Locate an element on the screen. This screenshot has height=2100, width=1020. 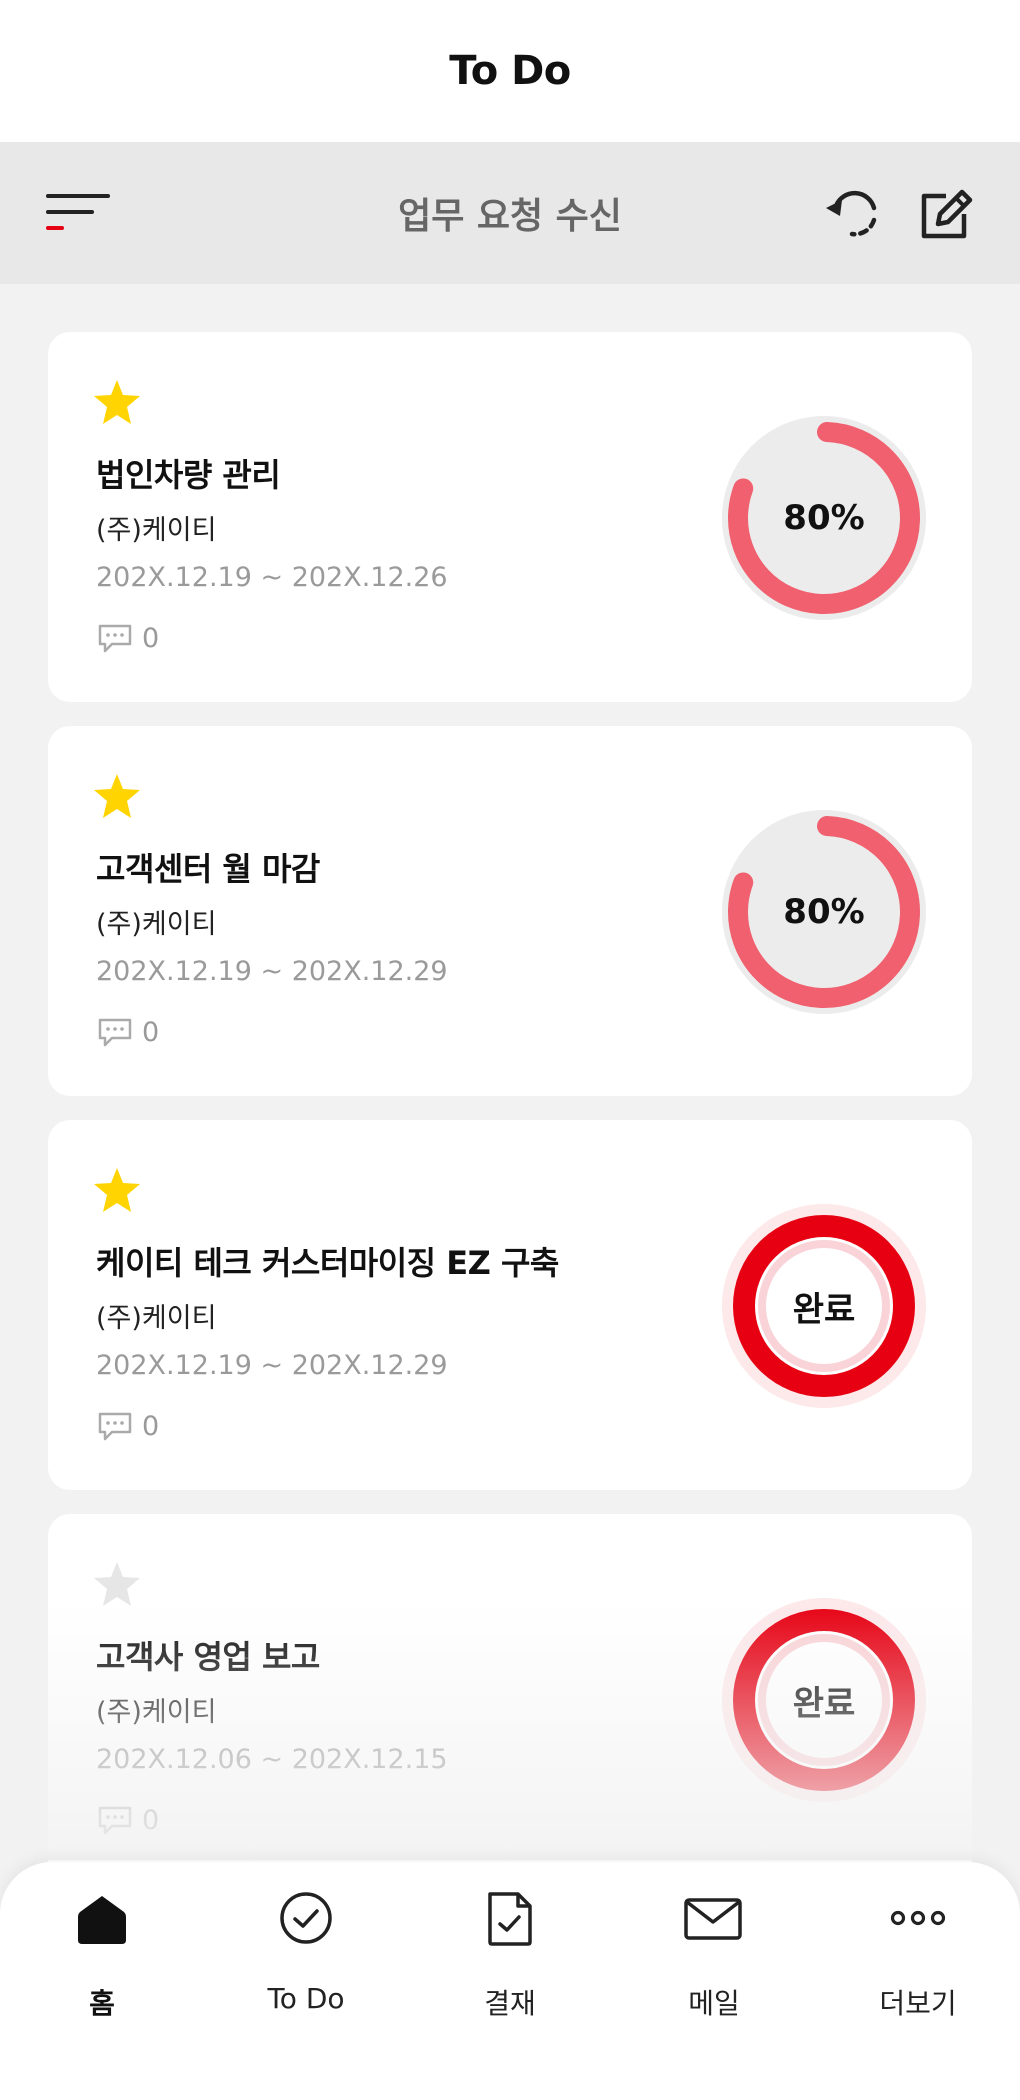
task-period: 202X.12.06 ~ 202X.12.15 is located at coordinates (272, 1759).